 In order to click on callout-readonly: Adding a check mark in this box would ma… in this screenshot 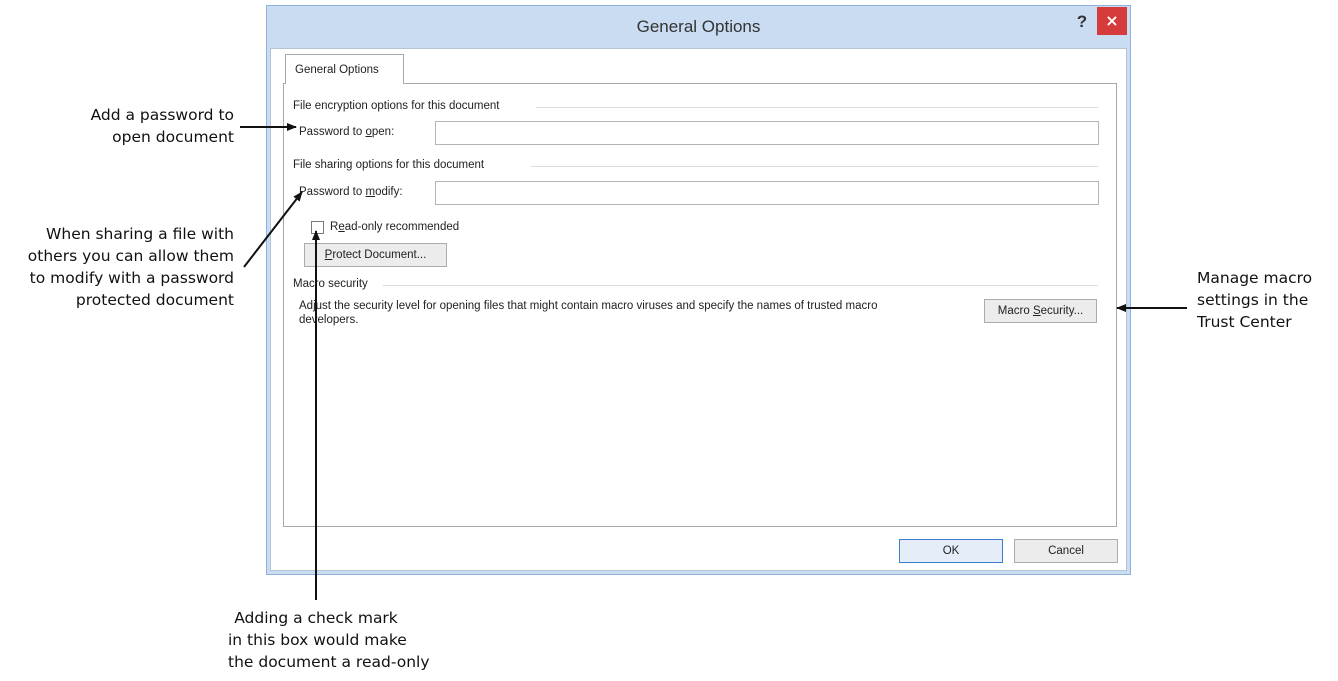, I will do `click(329, 640)`.